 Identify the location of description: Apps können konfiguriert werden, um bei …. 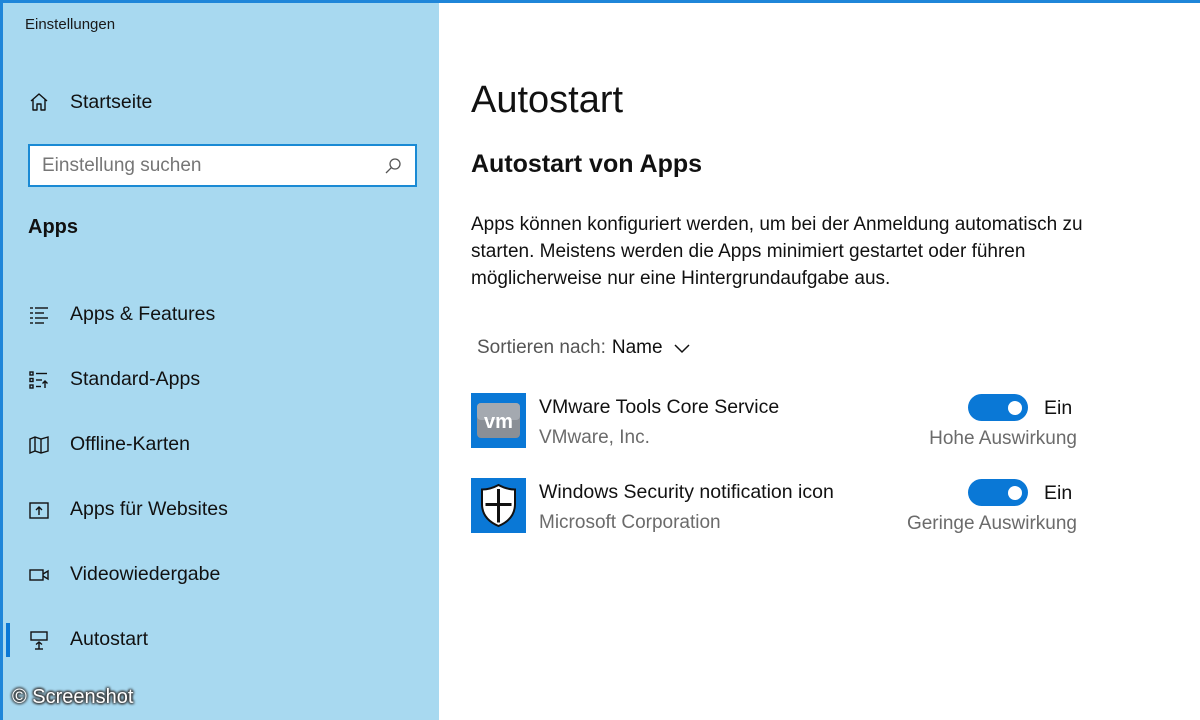
(777, 251).